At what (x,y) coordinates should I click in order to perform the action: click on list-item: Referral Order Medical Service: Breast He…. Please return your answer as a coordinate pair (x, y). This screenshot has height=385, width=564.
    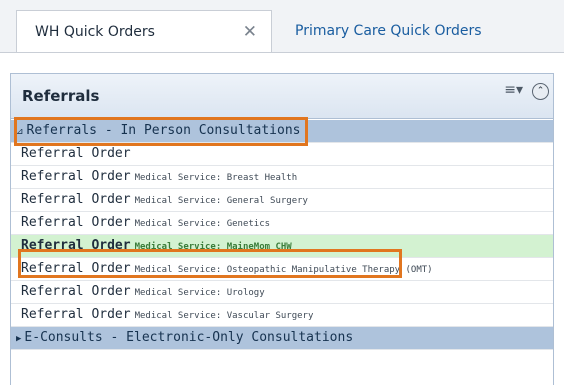
    Looking at the image, I should click on (282, 177).